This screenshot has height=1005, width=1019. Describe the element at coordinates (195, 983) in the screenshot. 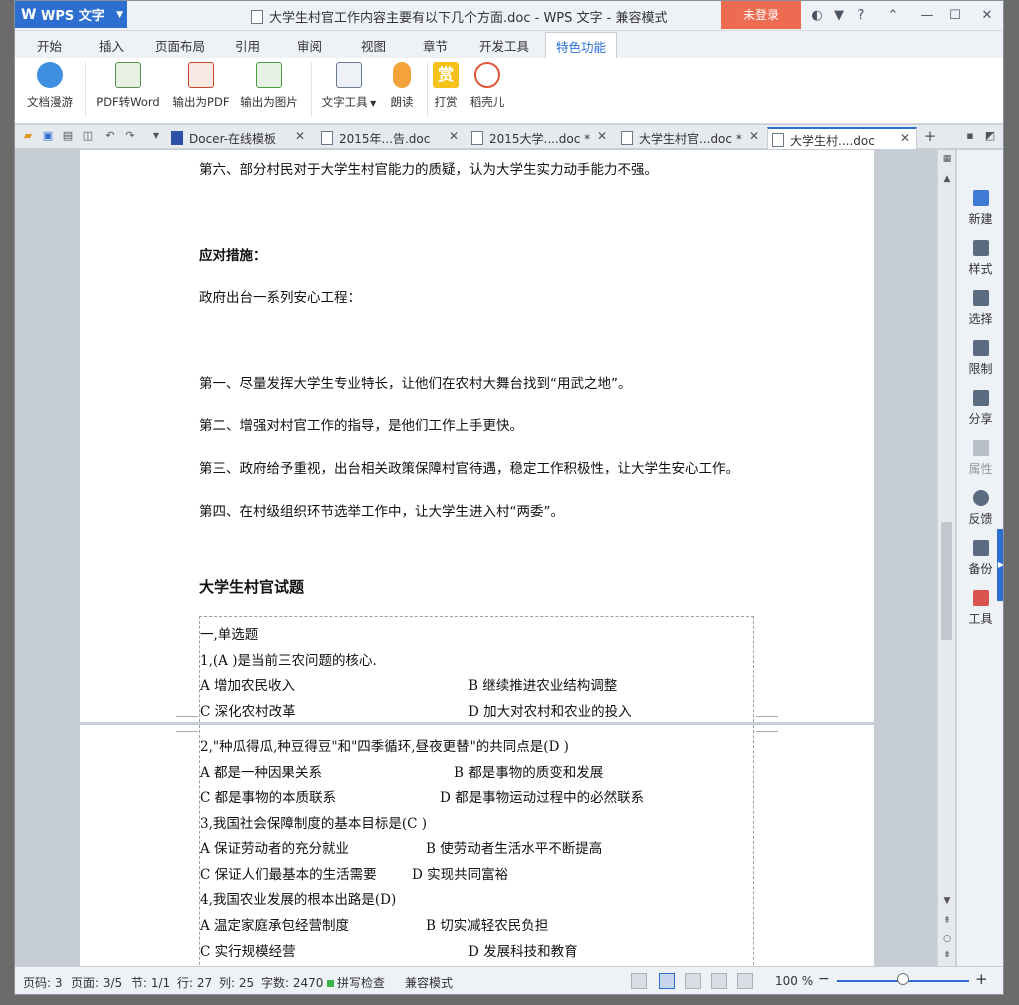

I see `status-row: 行: 27` at that location.